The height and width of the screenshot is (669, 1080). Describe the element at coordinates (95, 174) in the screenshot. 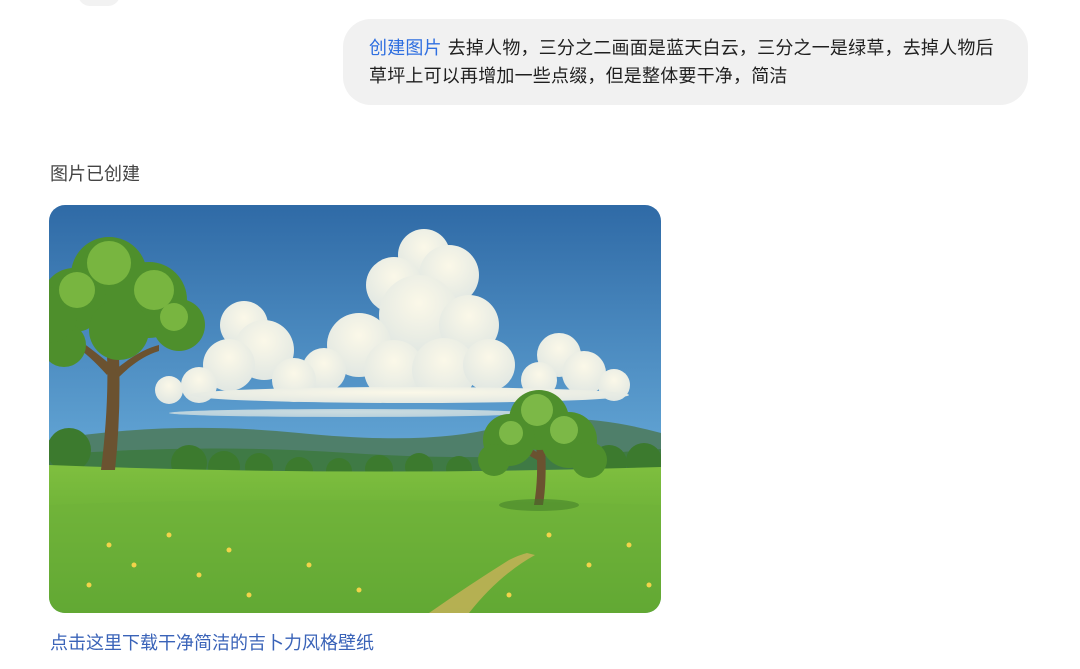

I see `image-created-status: 图片已创建` at that location.